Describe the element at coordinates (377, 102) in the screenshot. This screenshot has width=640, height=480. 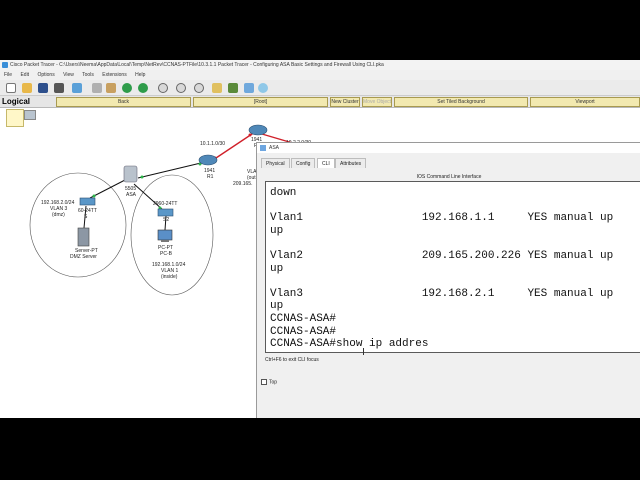
I see `move-object-button: Move Object` at that location.